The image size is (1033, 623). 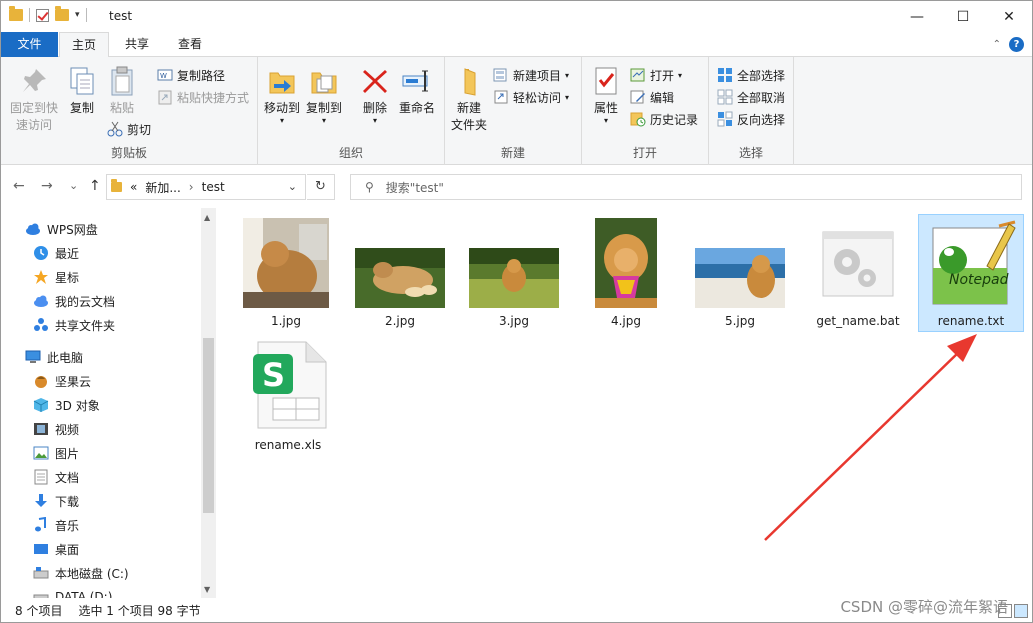 I want to click on move-to-label: 移动到, so click(x=281, y=108).